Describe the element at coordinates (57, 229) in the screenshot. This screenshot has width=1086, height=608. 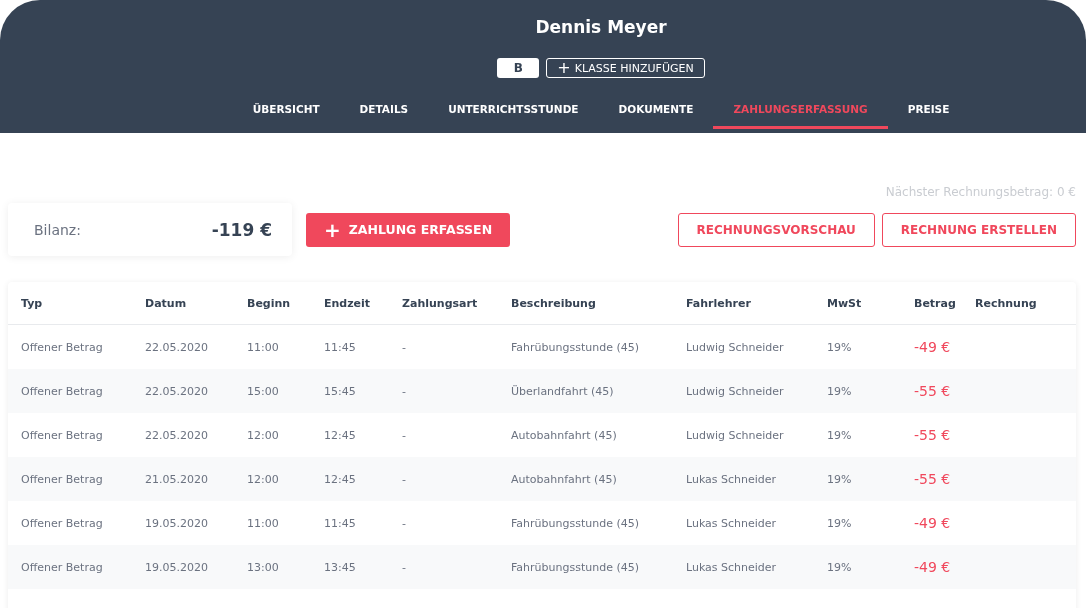
I see `balance-label: Bilanz:` at that location.